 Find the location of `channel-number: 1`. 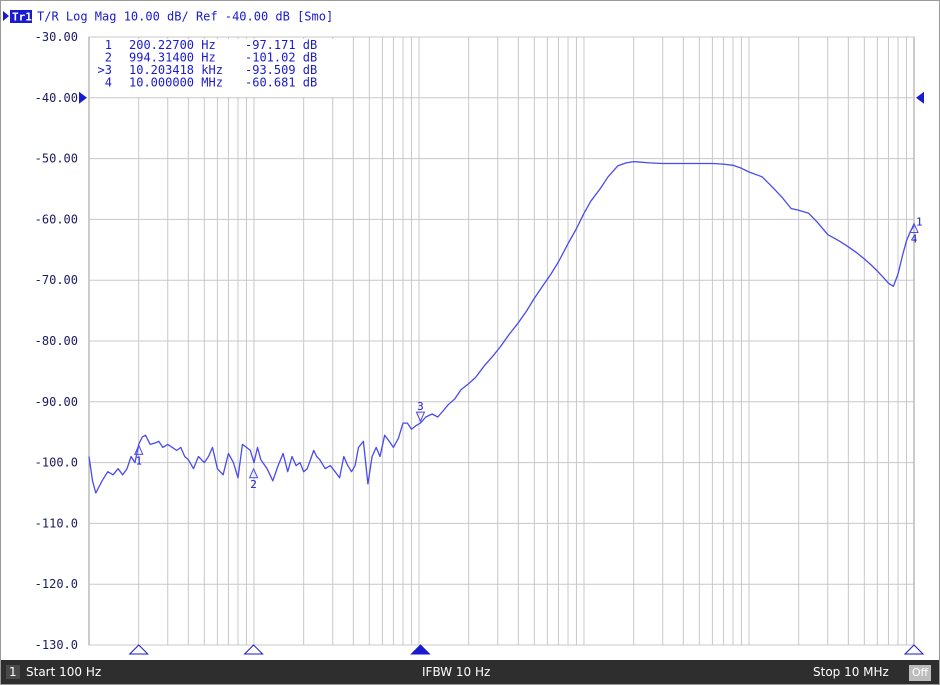

channel-number: 1 is located at coordinates (13, 672).